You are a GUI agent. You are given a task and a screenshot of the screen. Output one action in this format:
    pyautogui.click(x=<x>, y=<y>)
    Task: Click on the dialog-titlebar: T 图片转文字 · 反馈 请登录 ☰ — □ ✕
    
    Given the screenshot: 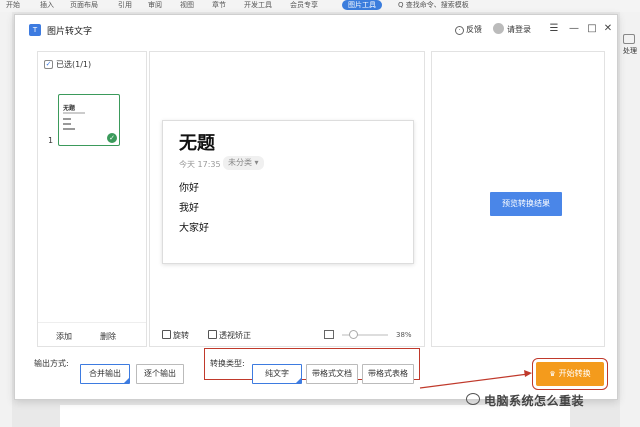 What is the action you would take?
    pyautogui.click(x=317, y=30)
    